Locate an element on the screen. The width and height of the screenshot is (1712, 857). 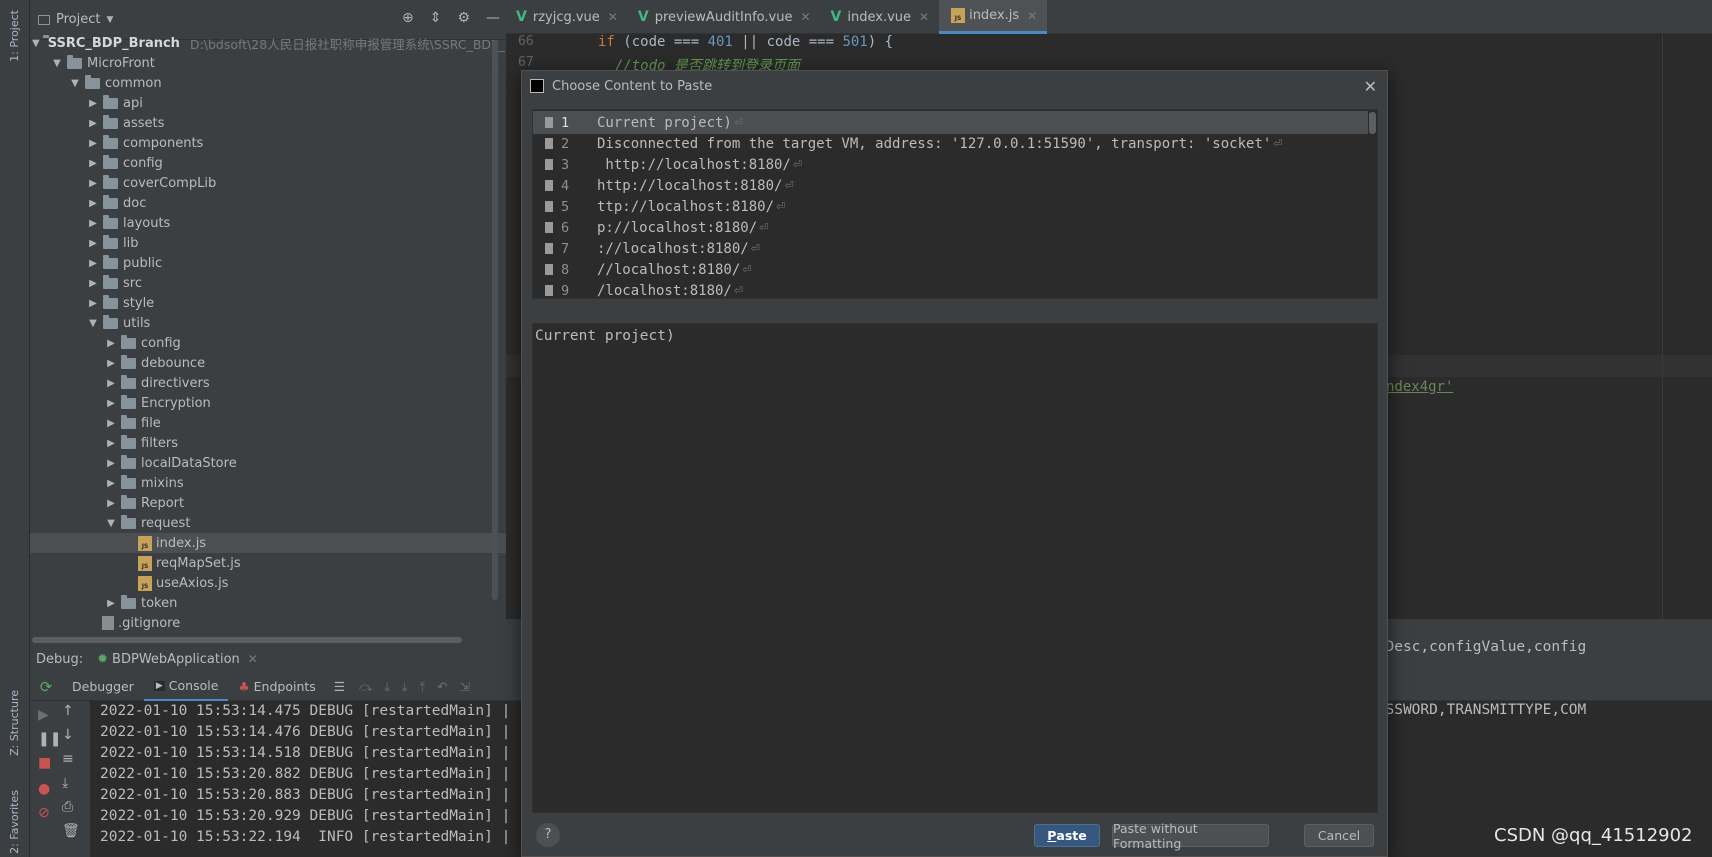
tree-item: JS index.js is located at coordinates (268, 543).